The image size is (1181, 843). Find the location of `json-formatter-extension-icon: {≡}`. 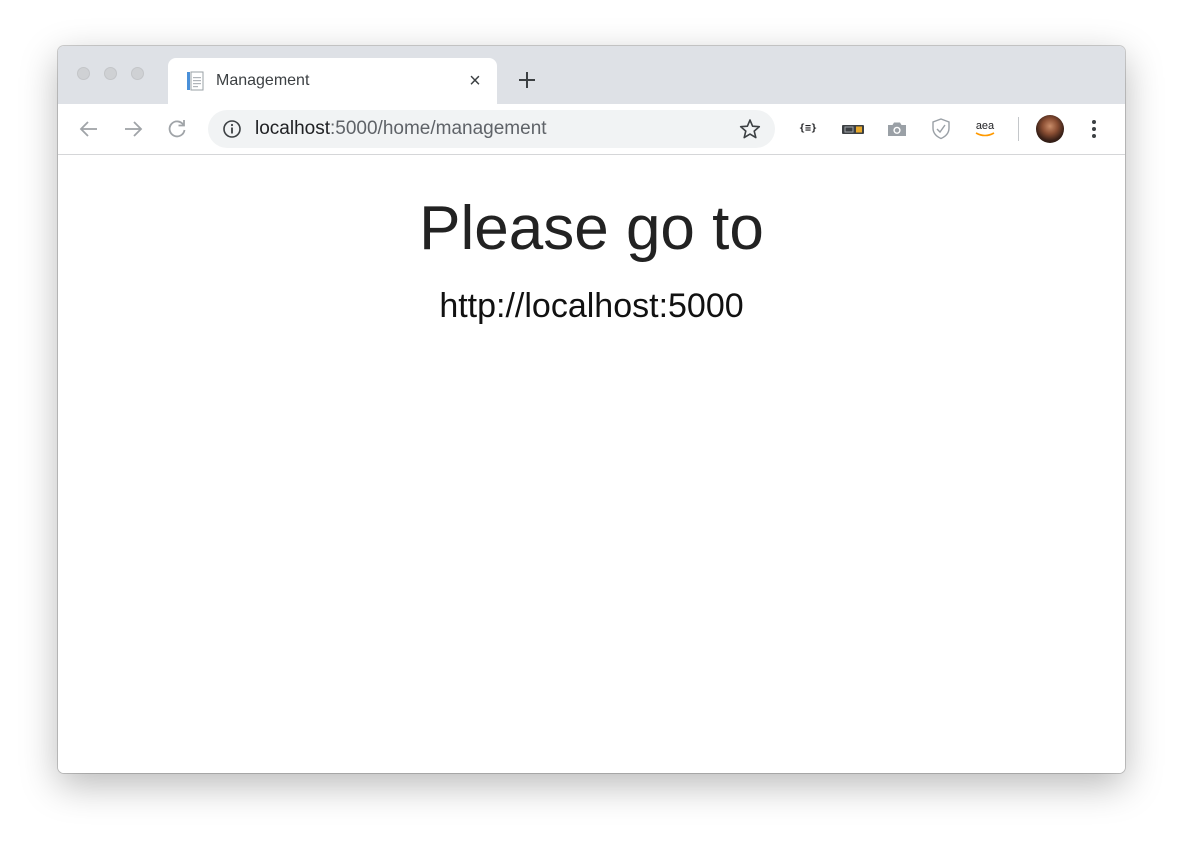

json-formatter-extension-icon: {≡} is located at coordinates (808, 129).